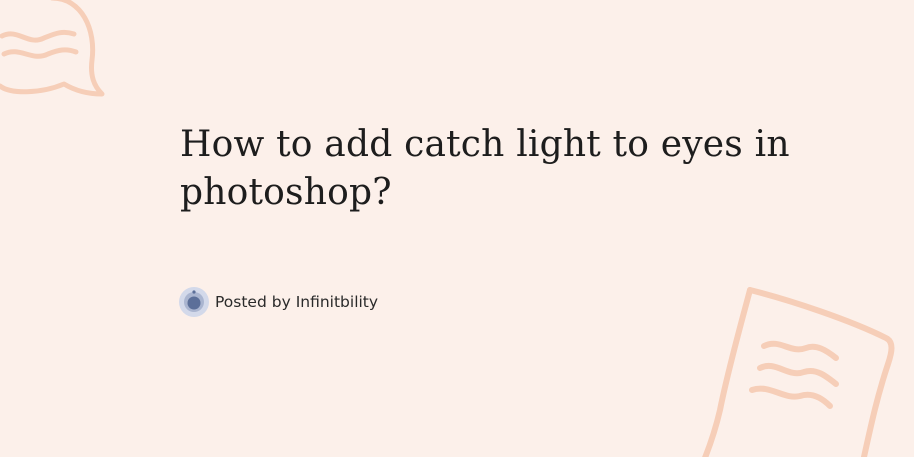  I want to click on author-byline: Posted by Infinitbility, so click(278, 302).